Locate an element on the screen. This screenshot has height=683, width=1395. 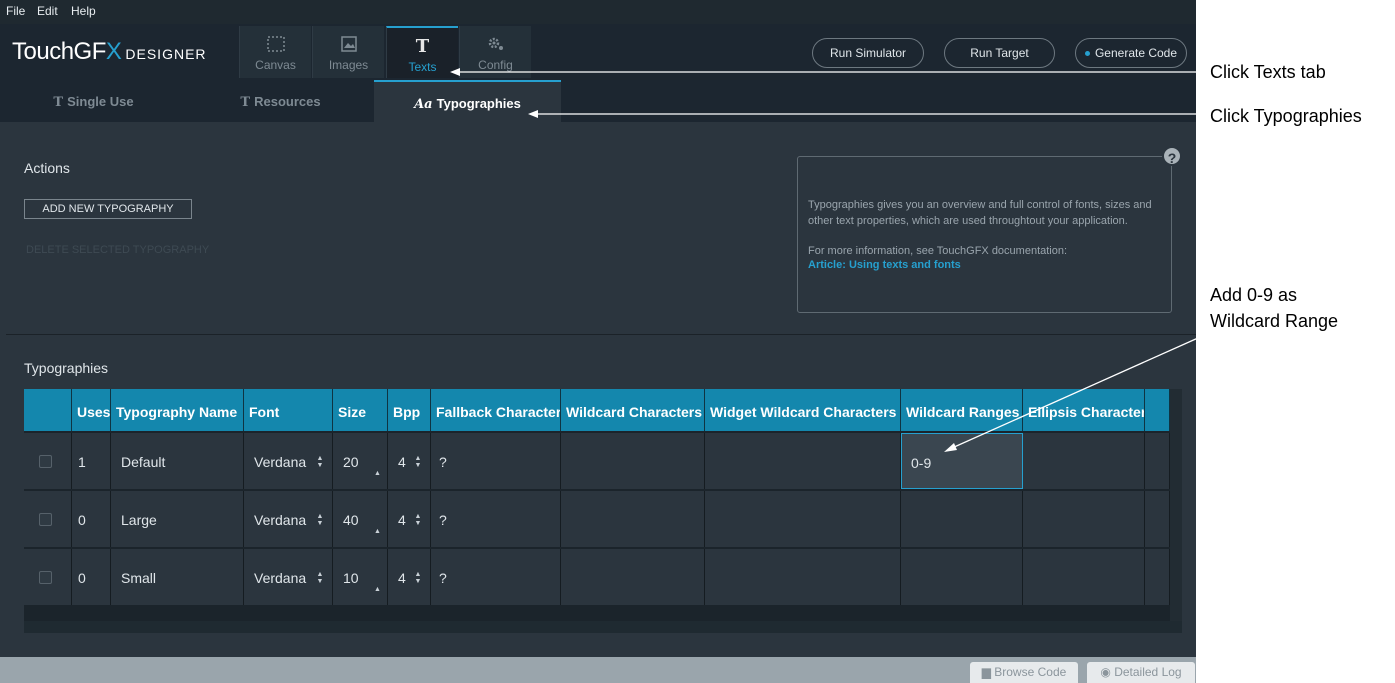
sub-tab-bar: T Single Use T Resources Aa Typographies is located at coordinates (598, 101).